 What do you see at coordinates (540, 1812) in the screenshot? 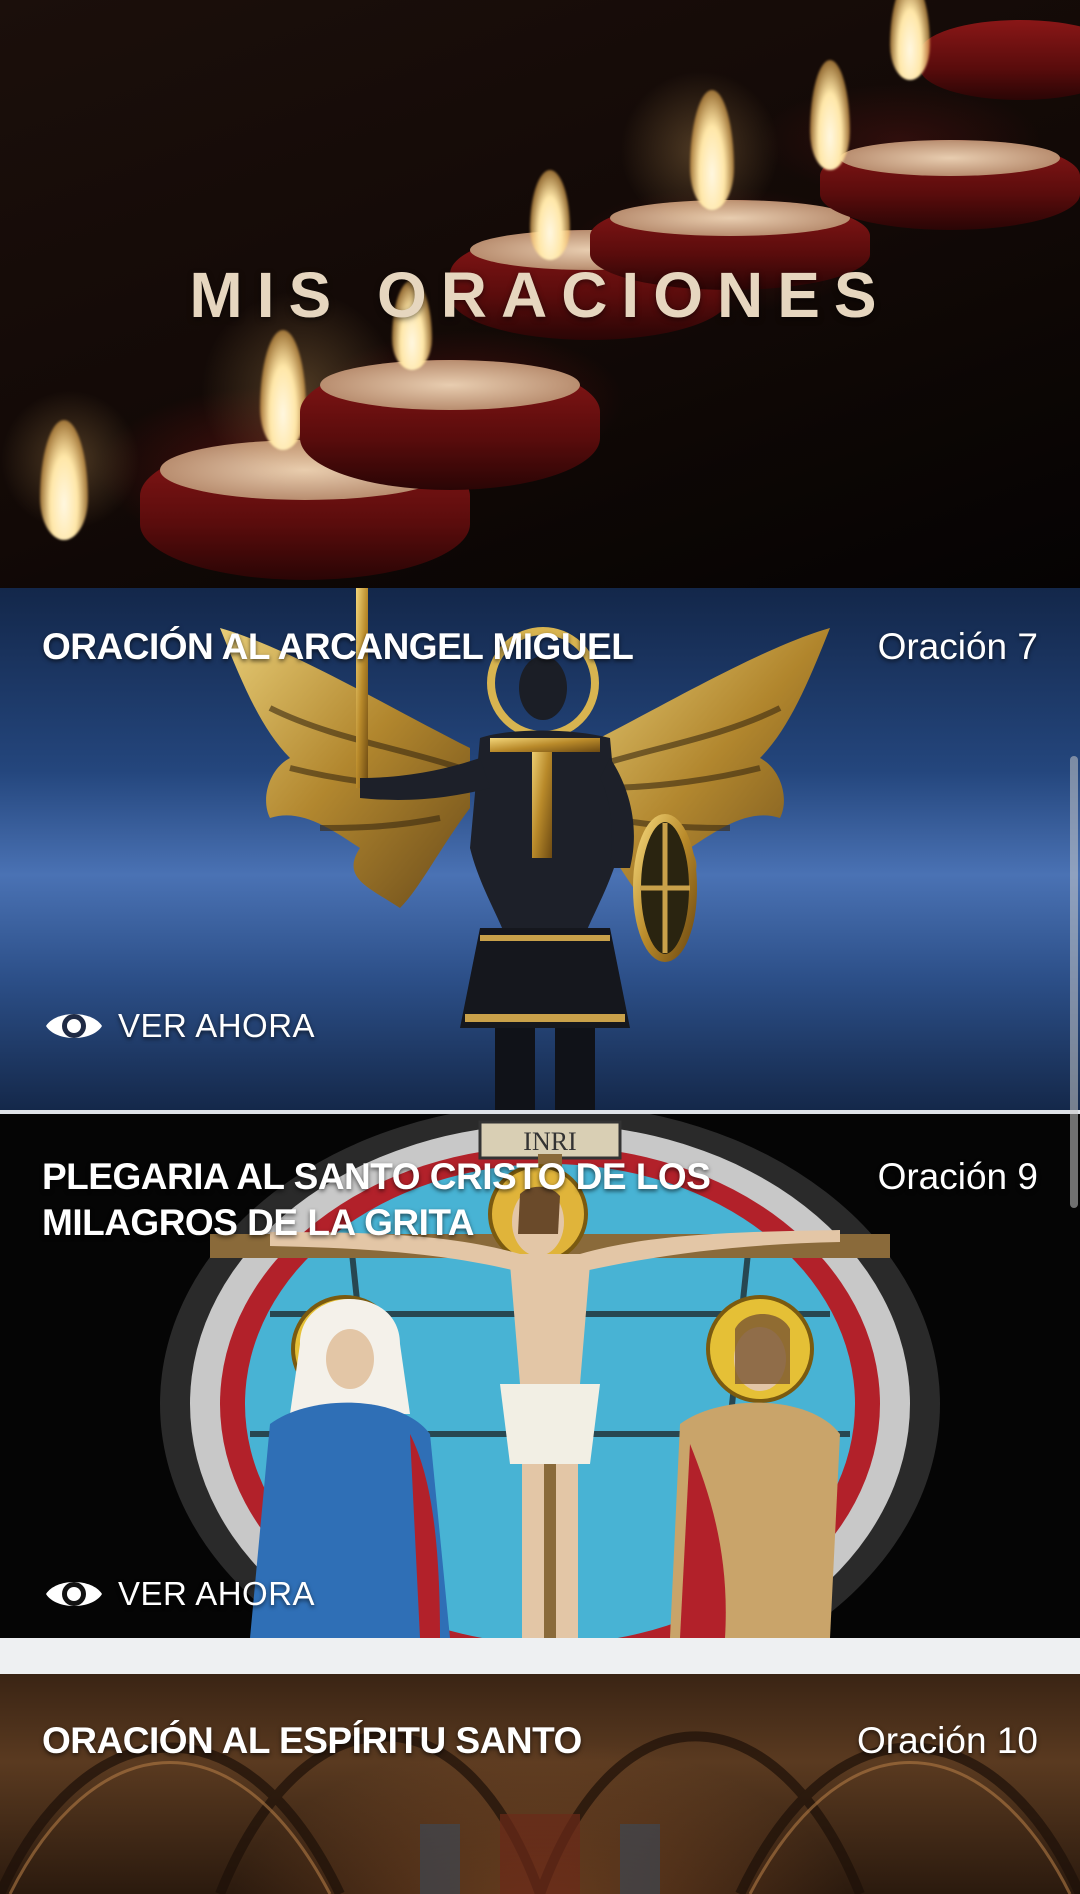
I see `cathedral-interior-image` at bounding box center [540, 1812].